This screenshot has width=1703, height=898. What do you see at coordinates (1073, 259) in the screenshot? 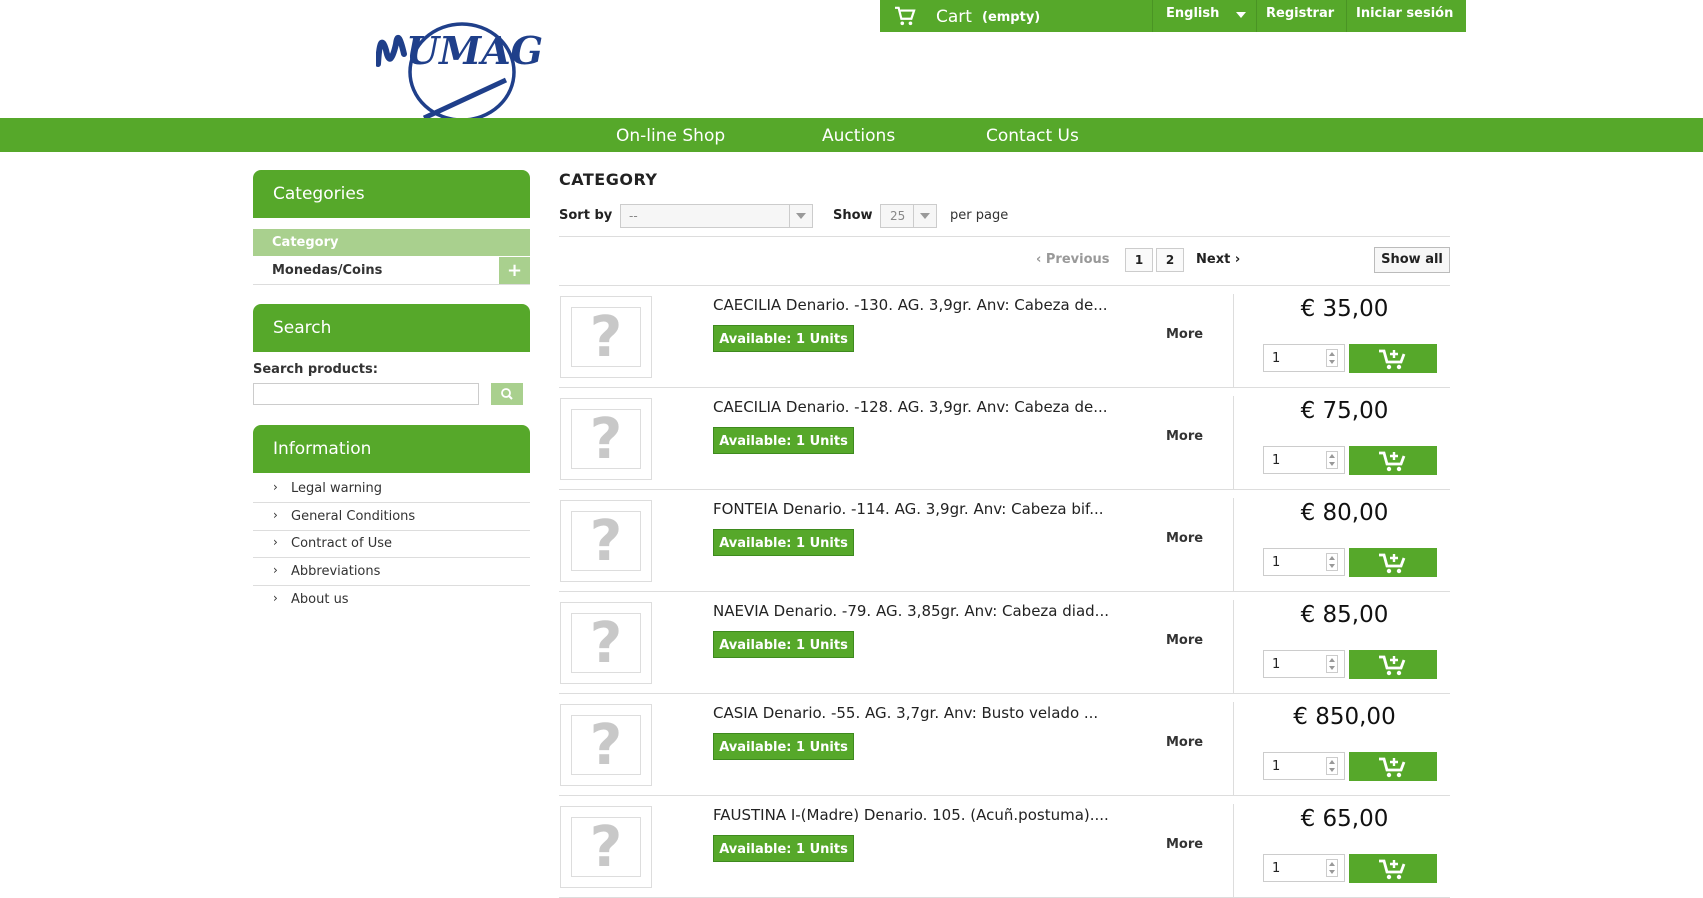
I see `pagination-previous: ‹ Previous` at bounding box center [1073, 259].